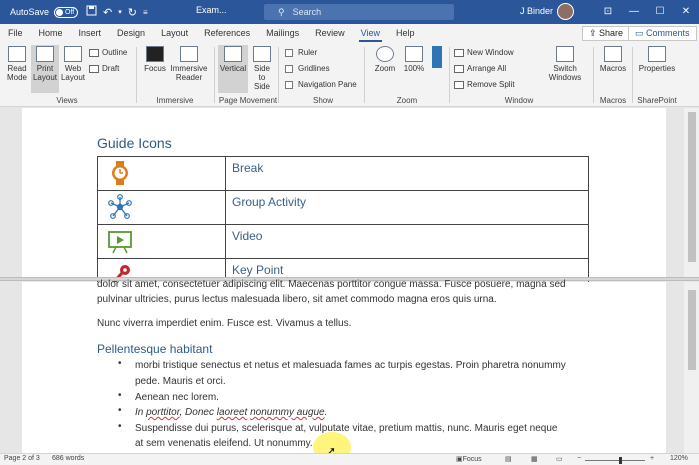 The image size is (699, 465). I want to click on draft-button: Draft, so click(104, 68).